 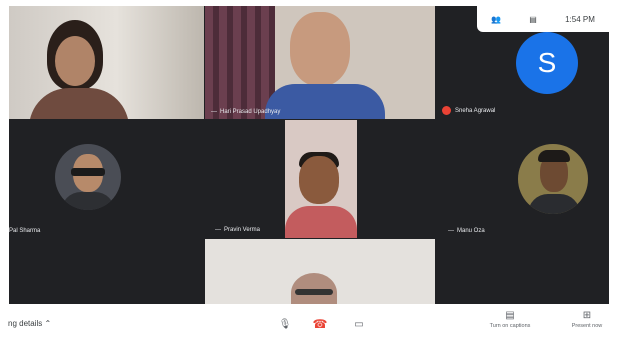 What do you see at coordinates (48, 323) in the screenshot?
I see `chevron-up-icon: ⌃` at bounding box center [48, 323].